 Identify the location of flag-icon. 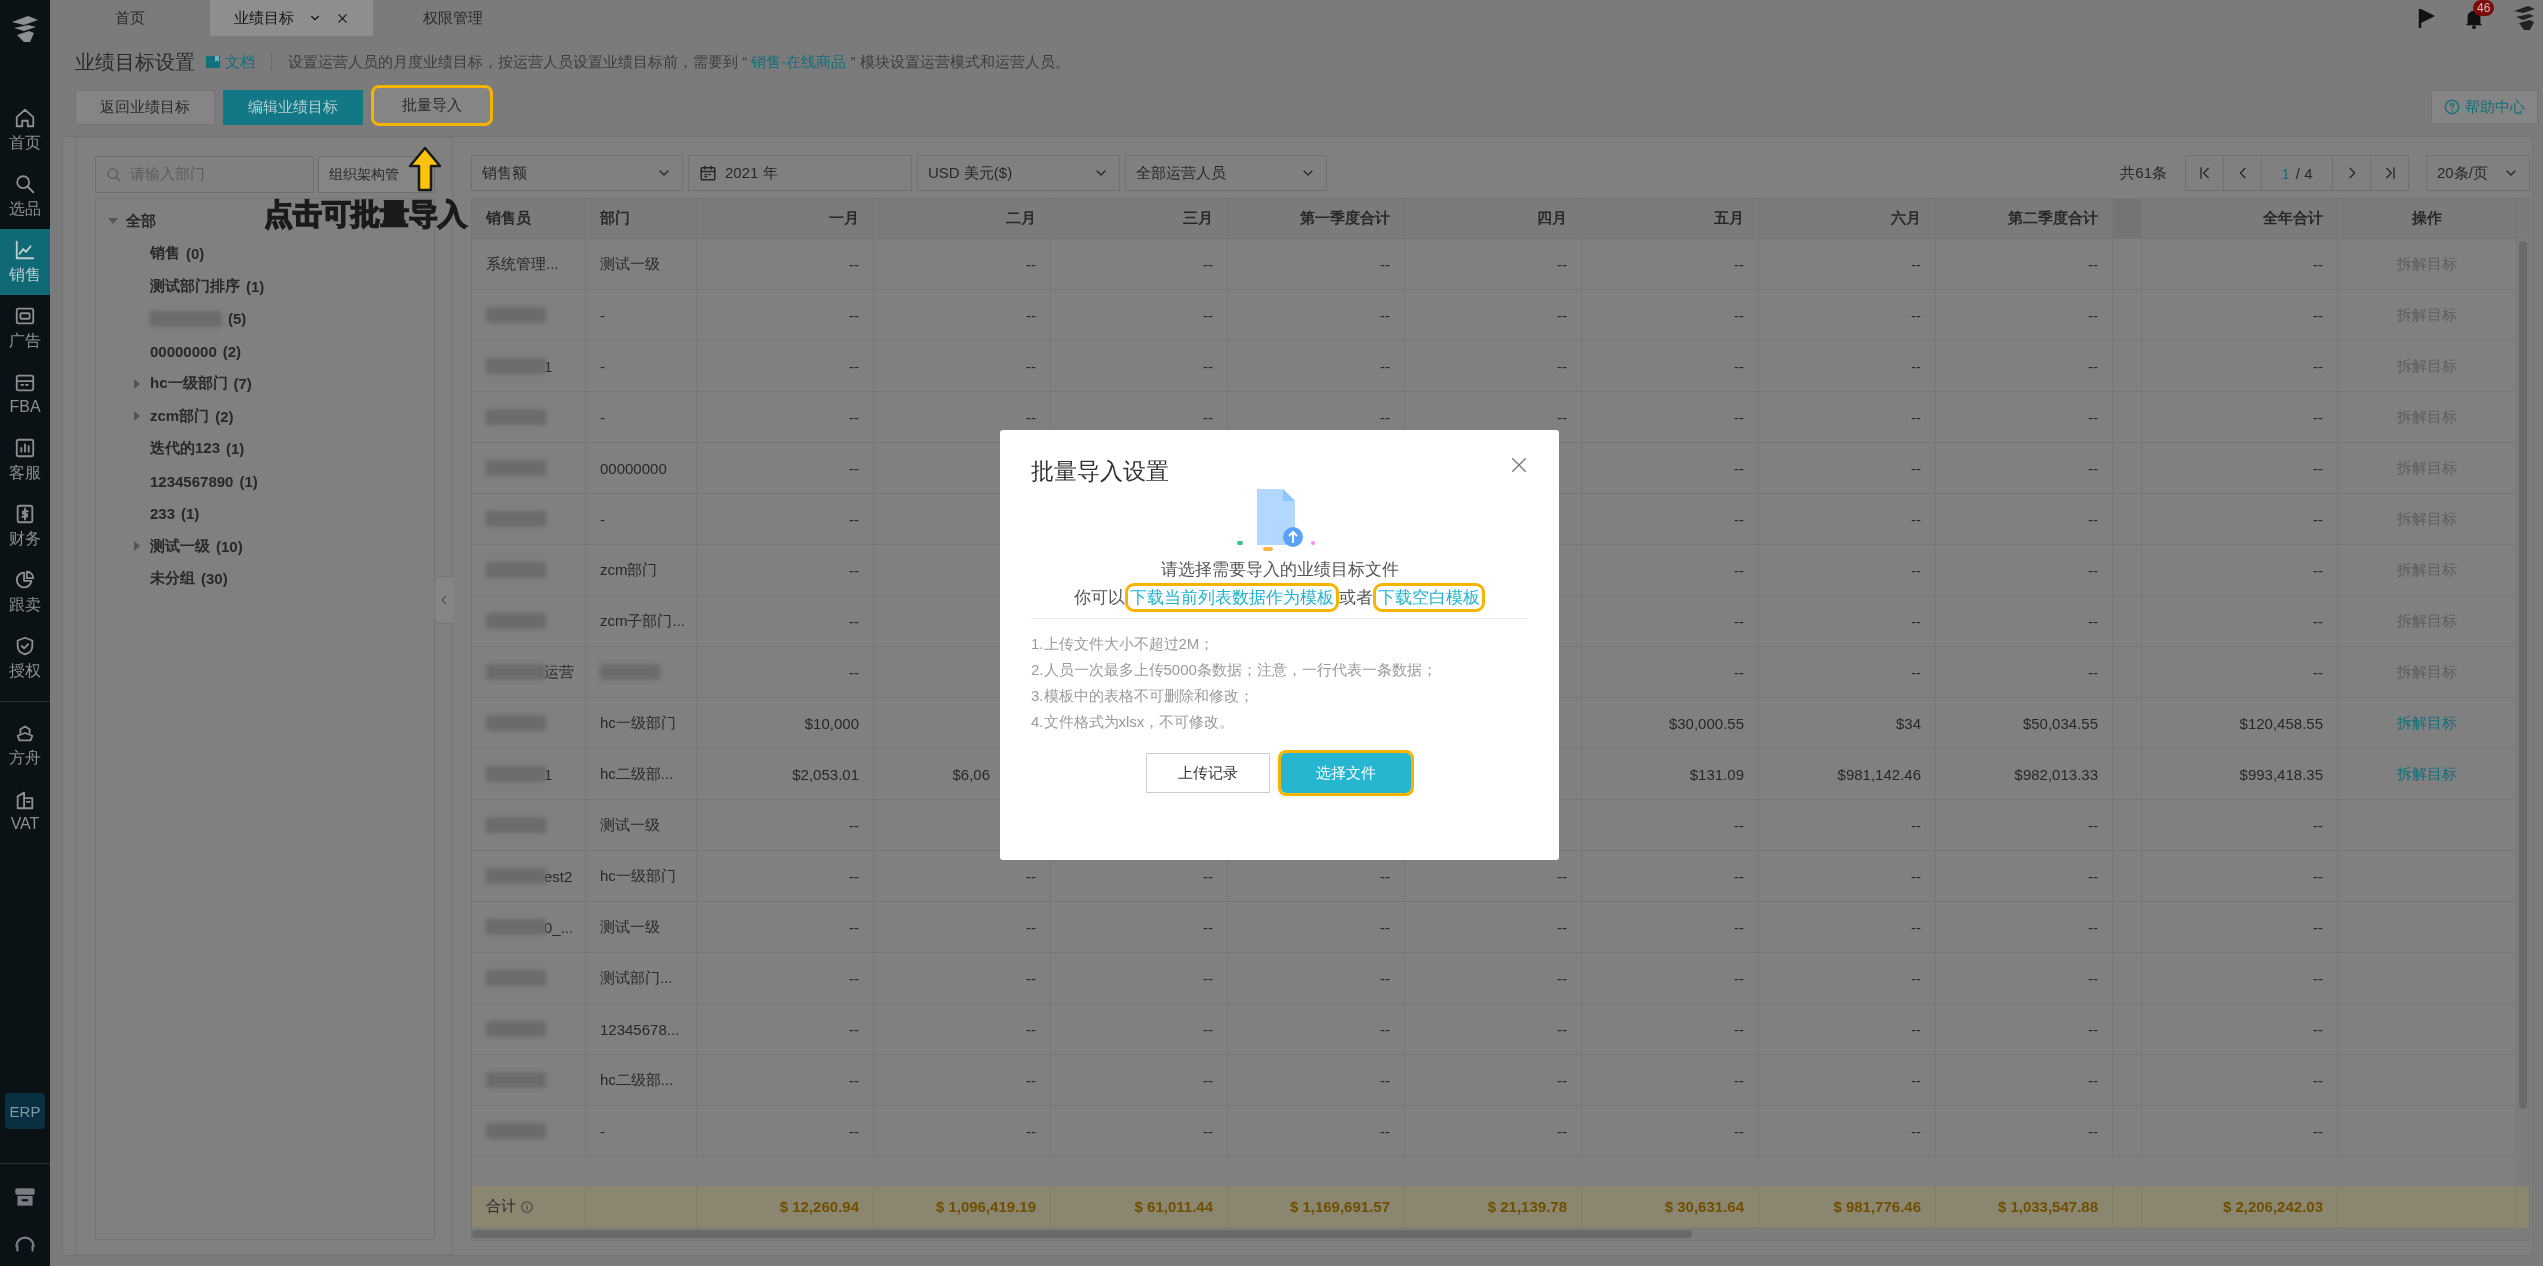
(2427, 18).